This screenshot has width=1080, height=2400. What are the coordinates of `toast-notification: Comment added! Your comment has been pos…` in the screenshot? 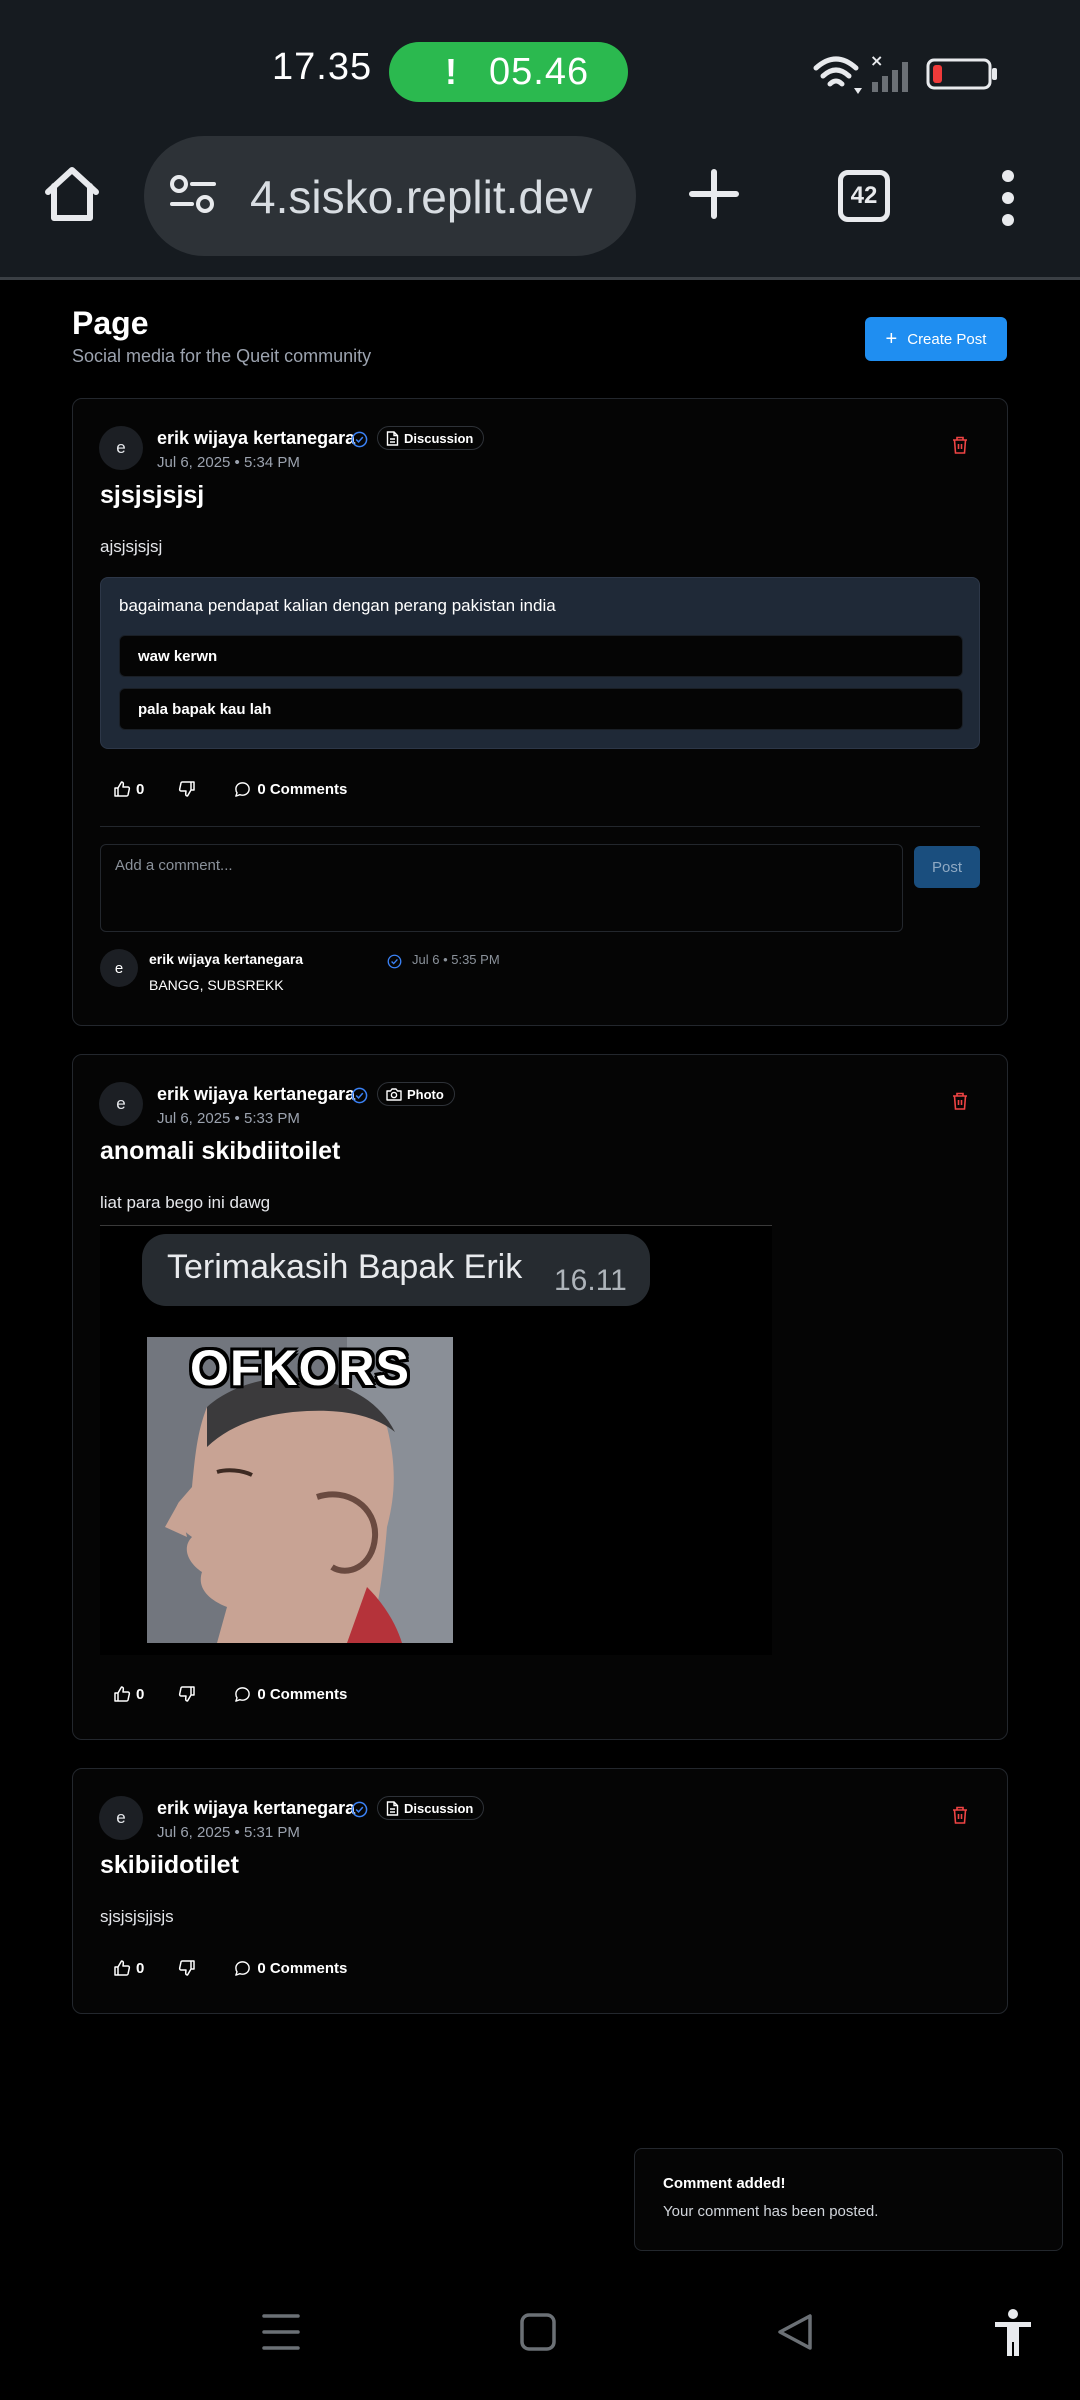 It's located at (848, 2199).